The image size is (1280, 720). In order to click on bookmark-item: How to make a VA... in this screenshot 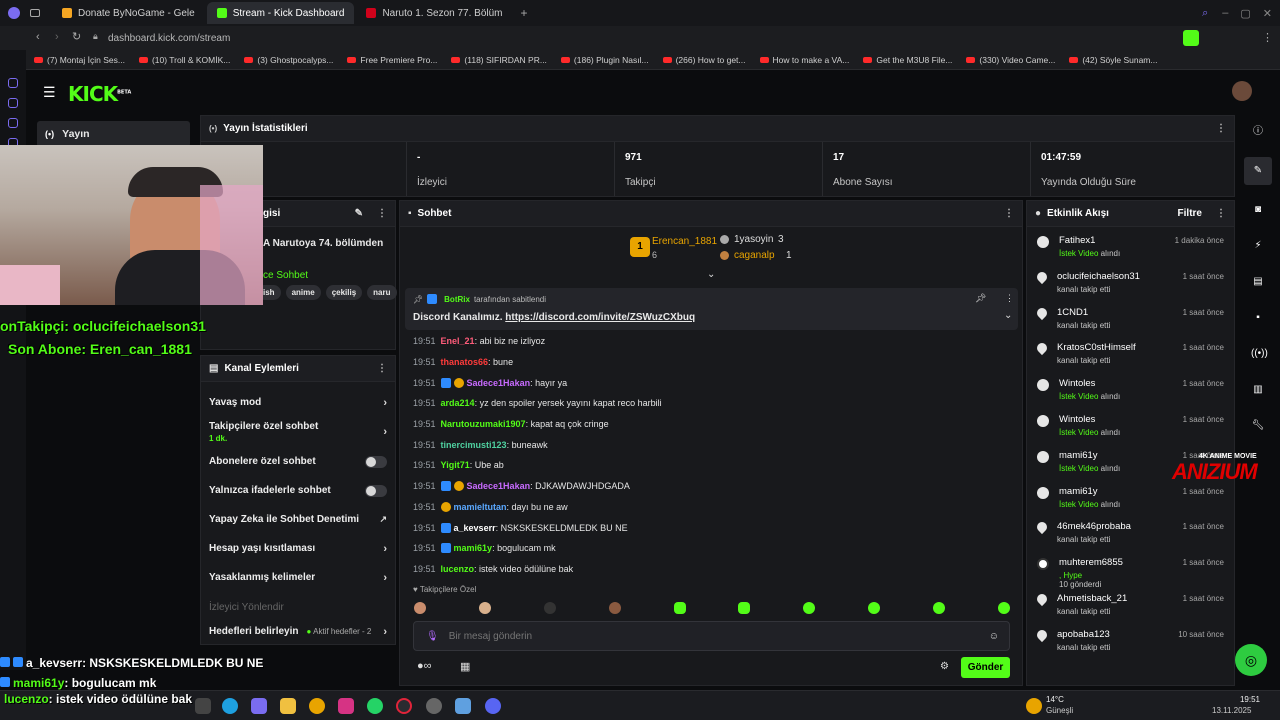, I will do `click(804, 60)`.